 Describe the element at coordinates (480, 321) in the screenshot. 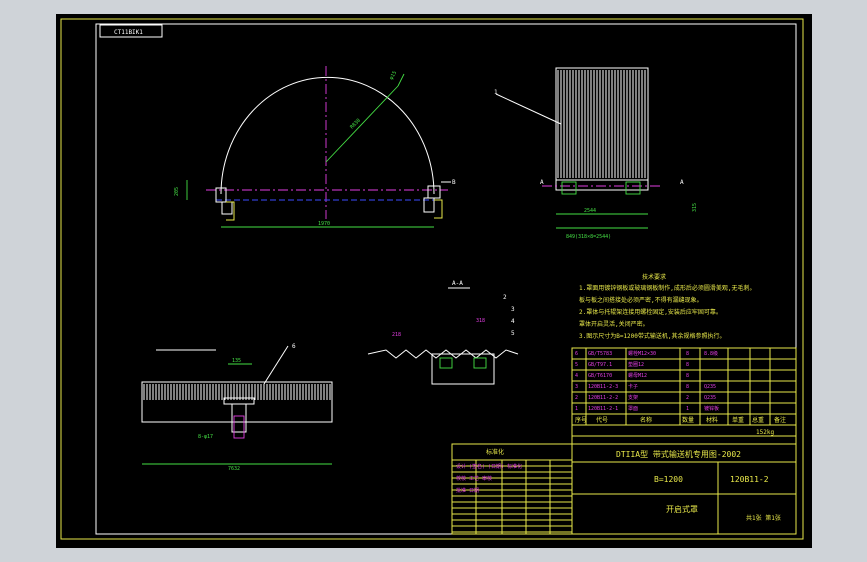

I see `section-dim-2: 318` at that location.